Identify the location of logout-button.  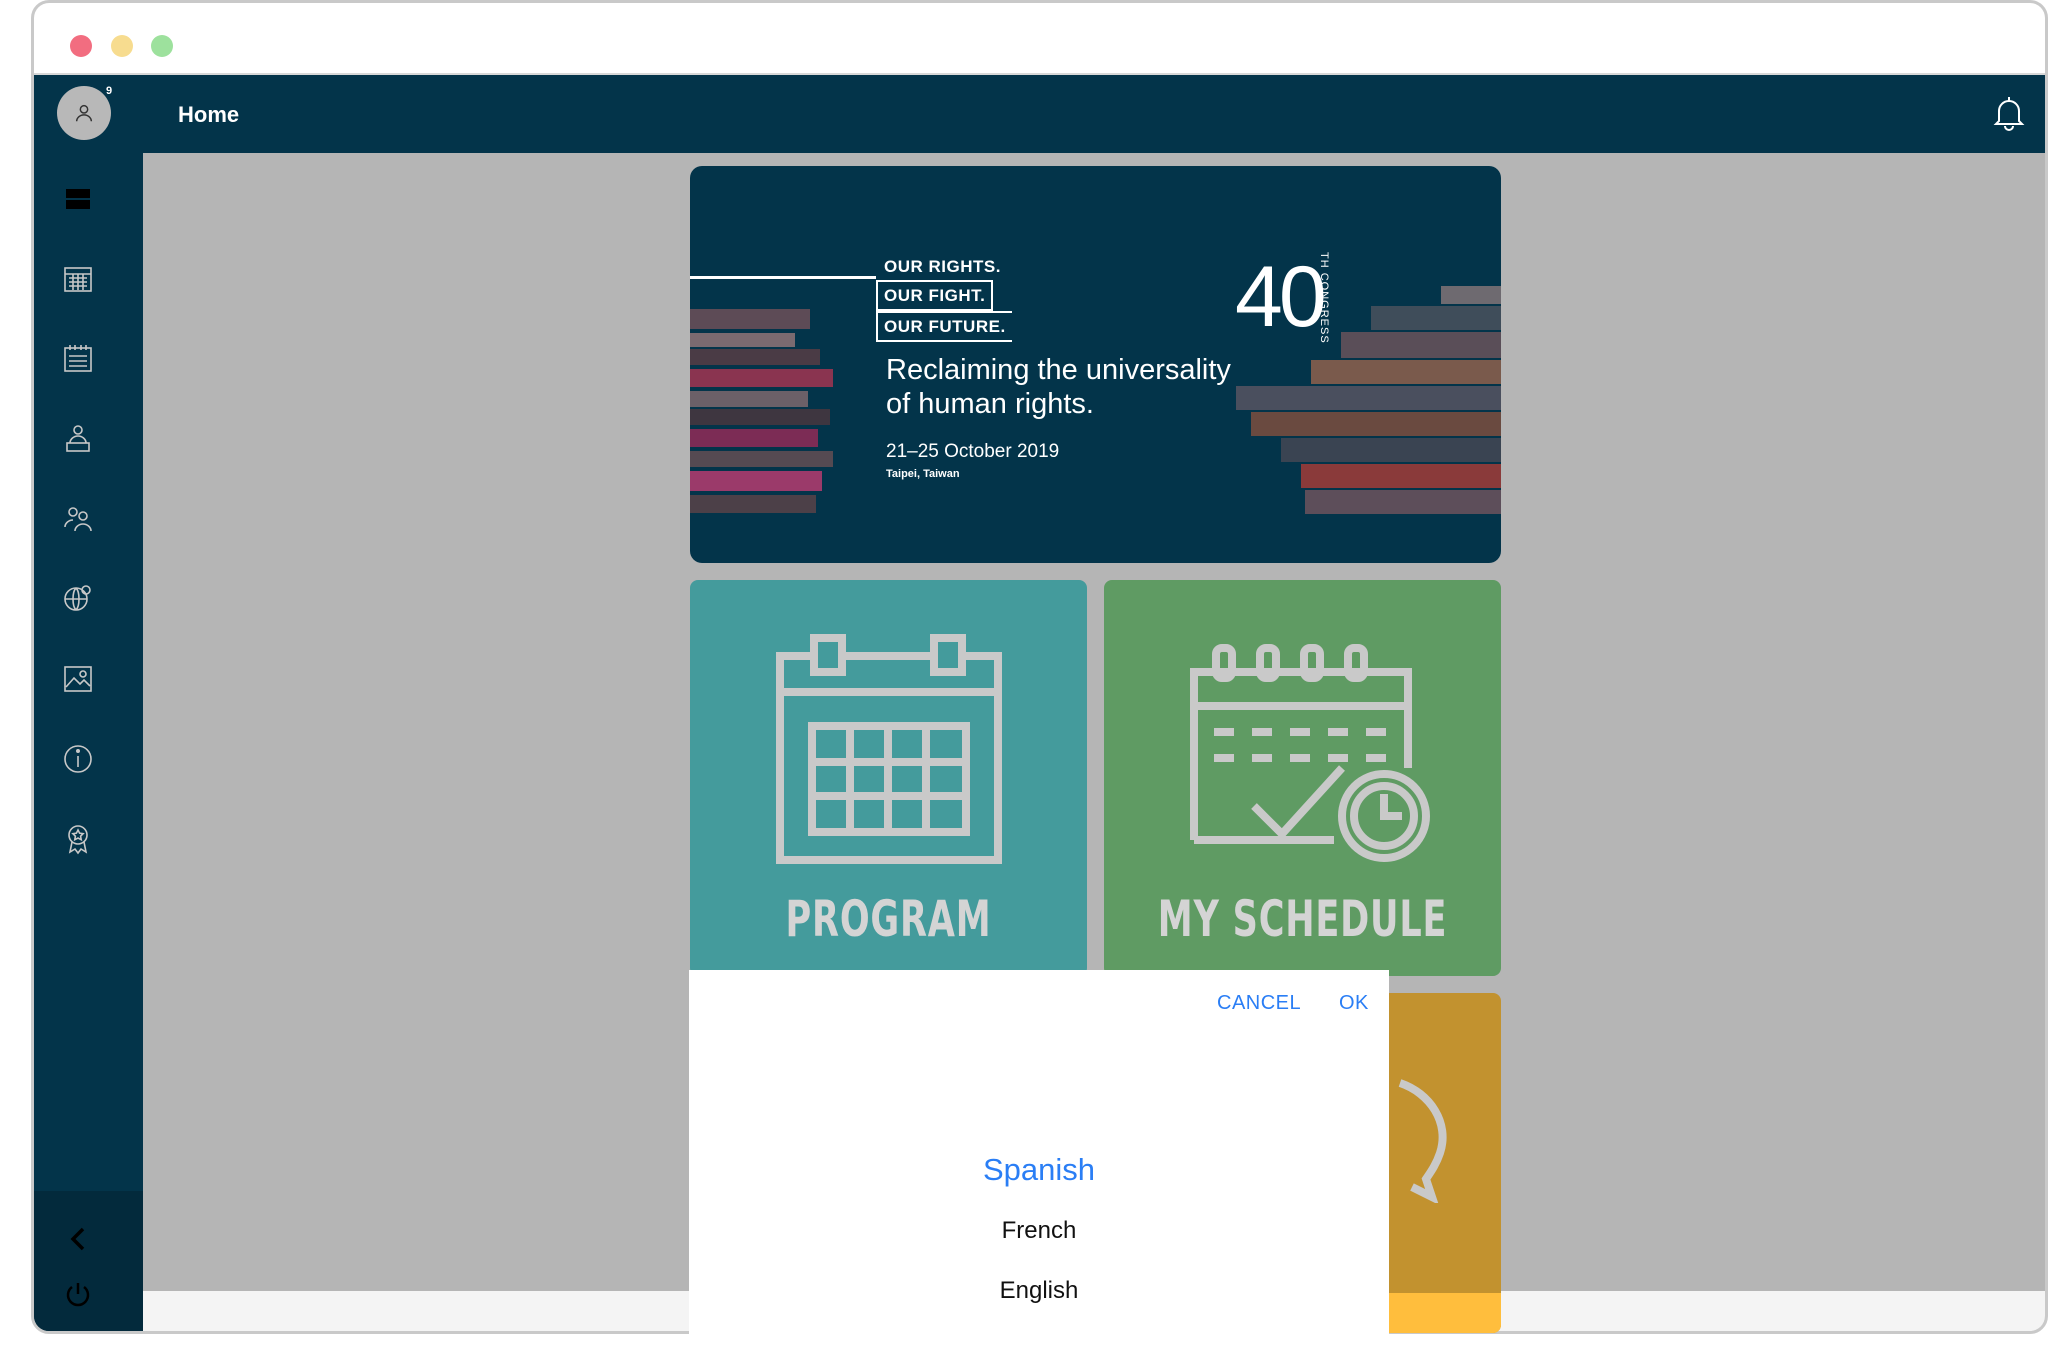
(78, 1294).